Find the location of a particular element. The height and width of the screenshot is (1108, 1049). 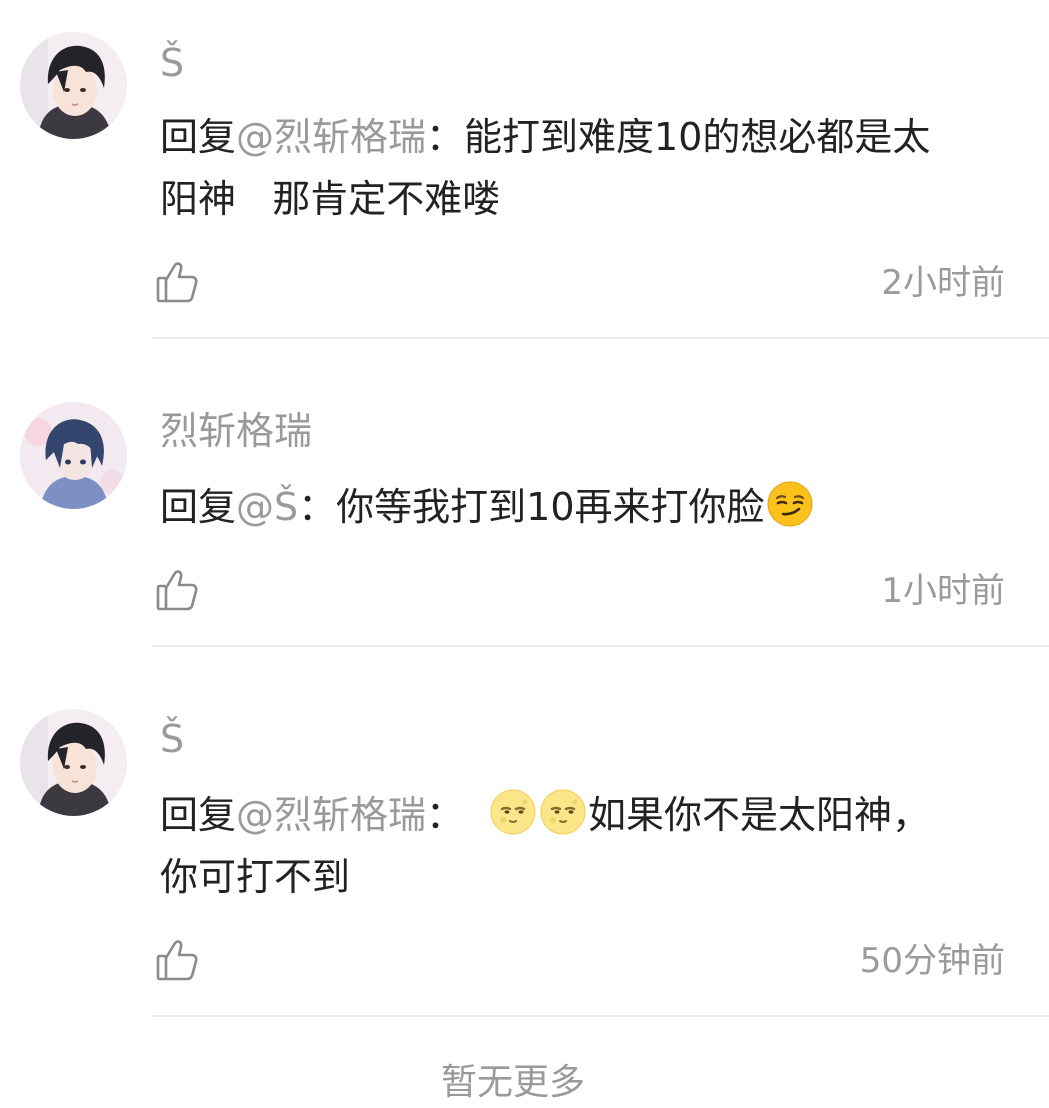

timestamp: 50分钟前 is located at coordinates (932, 961).